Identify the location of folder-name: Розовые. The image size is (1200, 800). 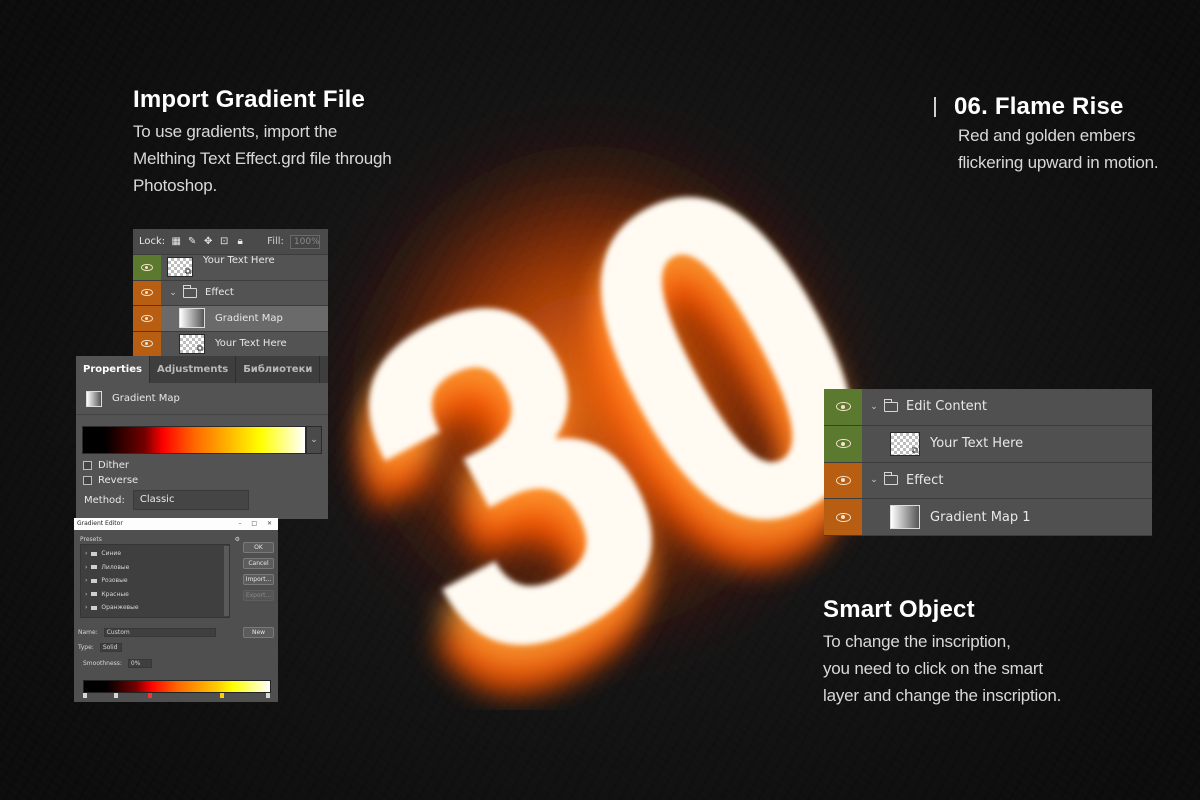
(114, 581).